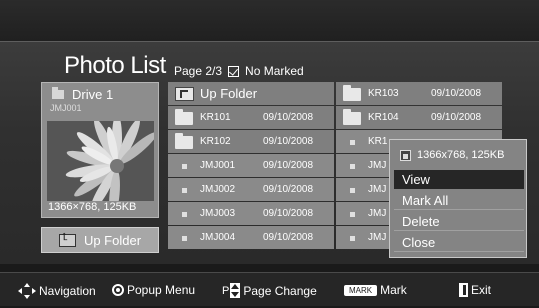 The width and height of the screenshot is (539, 308). What do you see at coordinates (481, 290) in the screenshot?
I see `footer-exit-label: Exit` at bounding box center [481, 290].